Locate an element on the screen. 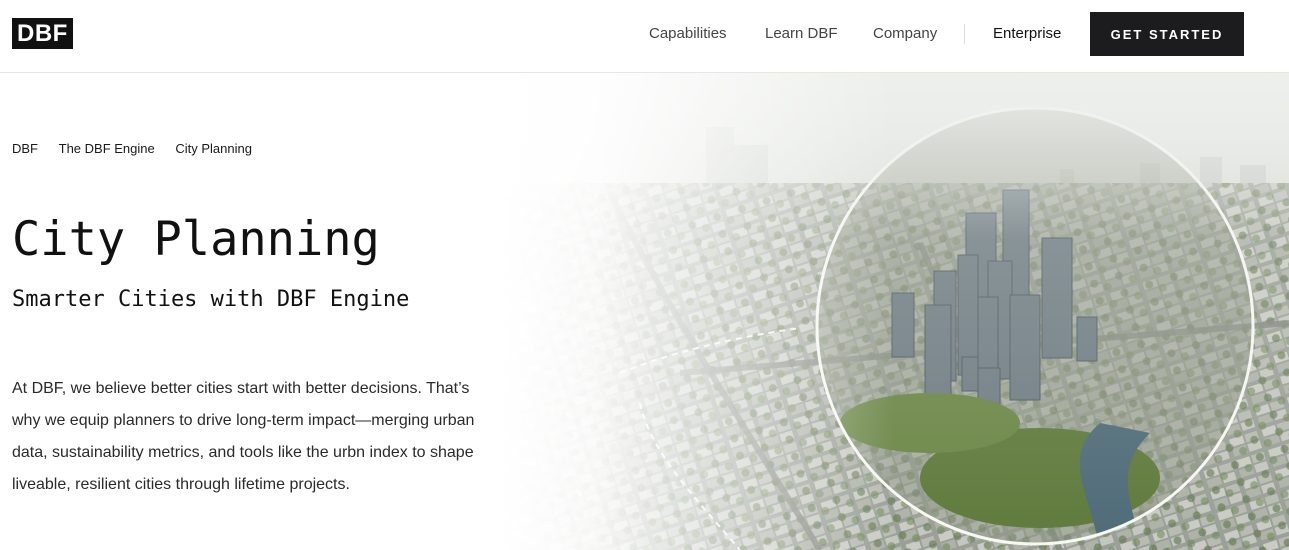  nav-company: Company is located at coordinates (905, 33).